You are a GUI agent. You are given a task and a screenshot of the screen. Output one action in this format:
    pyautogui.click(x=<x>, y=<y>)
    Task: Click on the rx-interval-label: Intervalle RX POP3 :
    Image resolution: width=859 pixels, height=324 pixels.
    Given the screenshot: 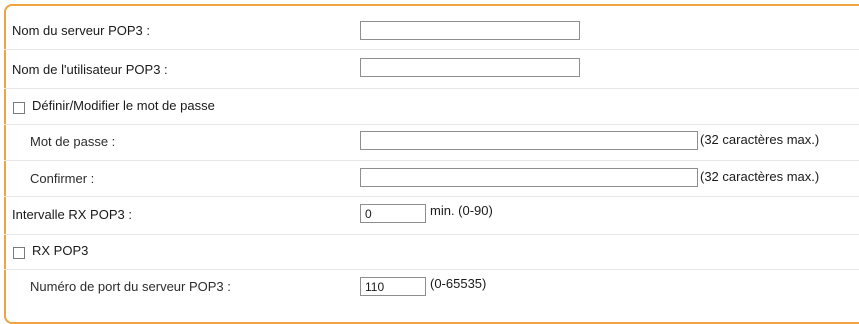 What is the action you would take?
    pyautogui.click(x=72, y=214)
    